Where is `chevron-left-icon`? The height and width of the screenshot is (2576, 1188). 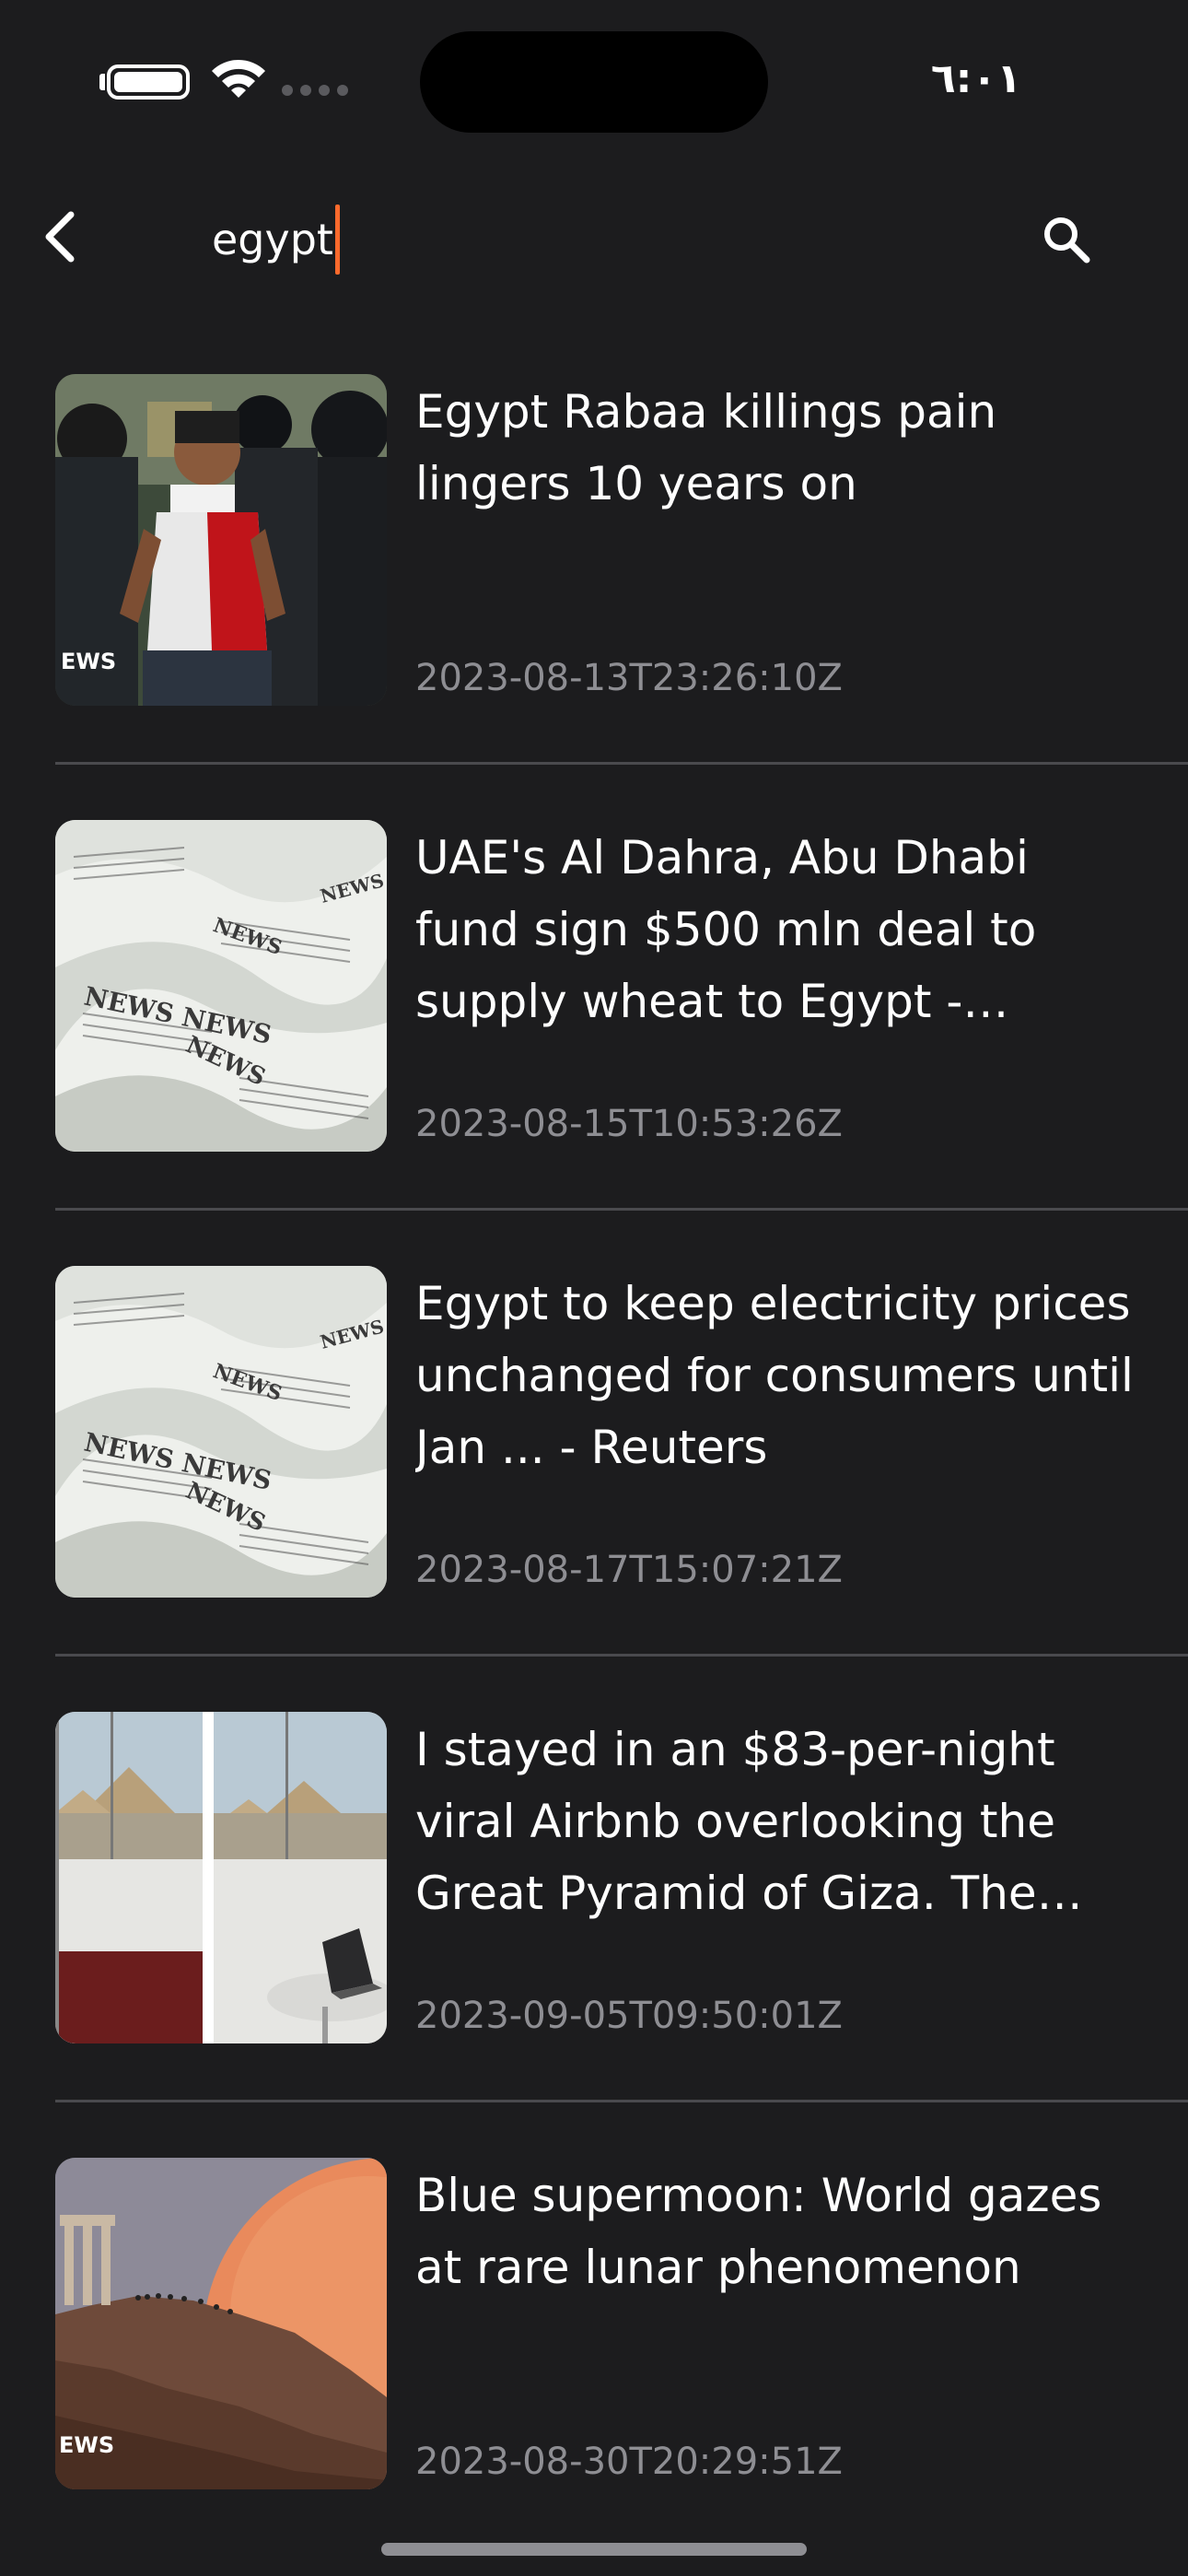 chevron-left-icon is located at coordinates (60, 237).